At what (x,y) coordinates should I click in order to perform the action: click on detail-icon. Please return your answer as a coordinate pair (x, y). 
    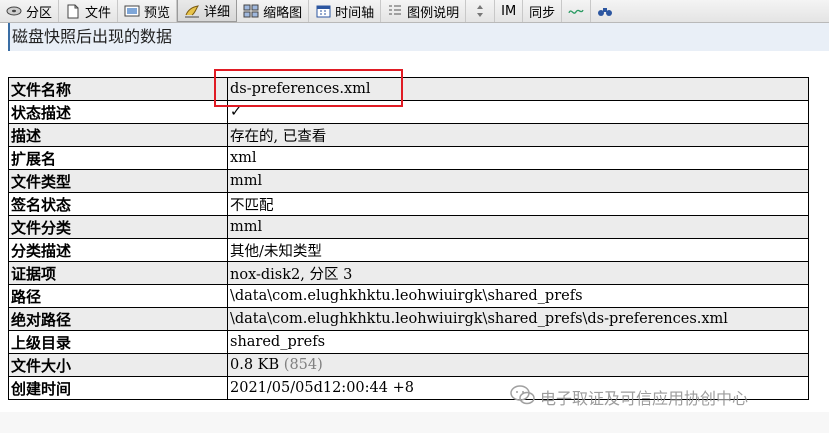
    Looking at the image, I should click on (192, 11).